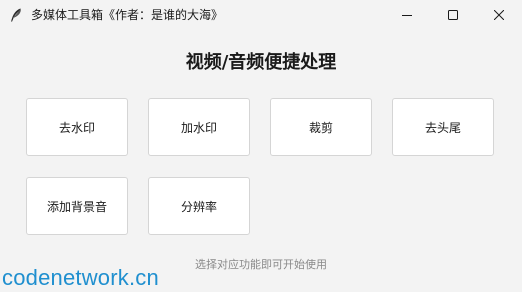 Image resolution: width=522 pixels, height=292 pixels. What do you see at coordinates (261, 15) in the screenshot?
I see `title-bar: 多媒体工具箱《作者：是谁的大海》` at bounding box center [261, 15].